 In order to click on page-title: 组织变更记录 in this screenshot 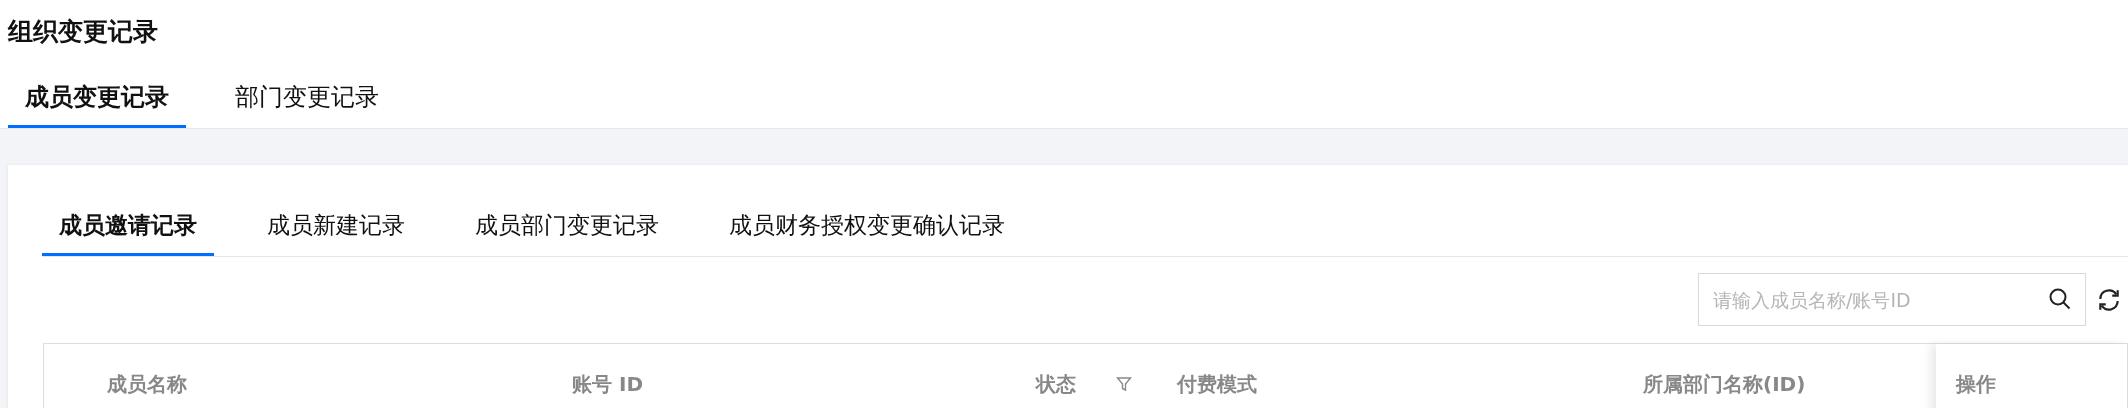, I will do `click(83, 32)`.